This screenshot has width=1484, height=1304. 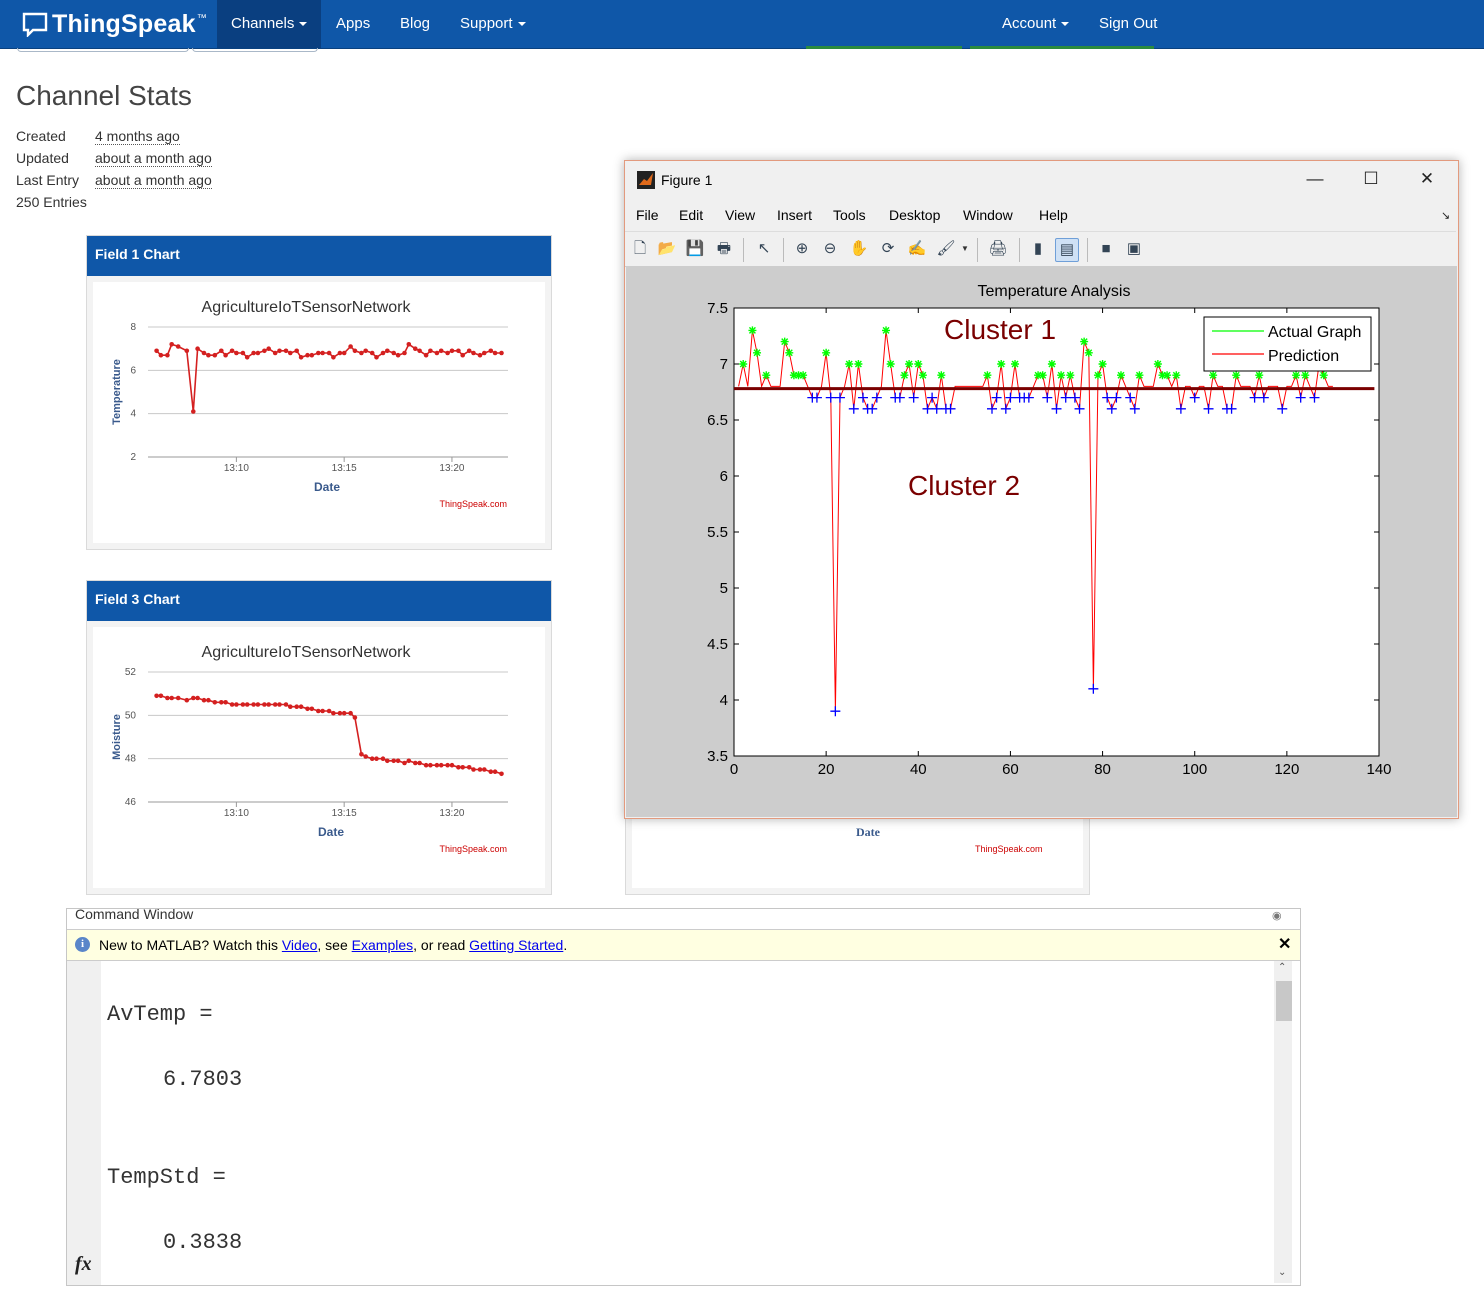 What do you see at coordinates (946, 249) in the screenshot?
I see `brush-icon: 🖌` at bounding box center [946, 249].